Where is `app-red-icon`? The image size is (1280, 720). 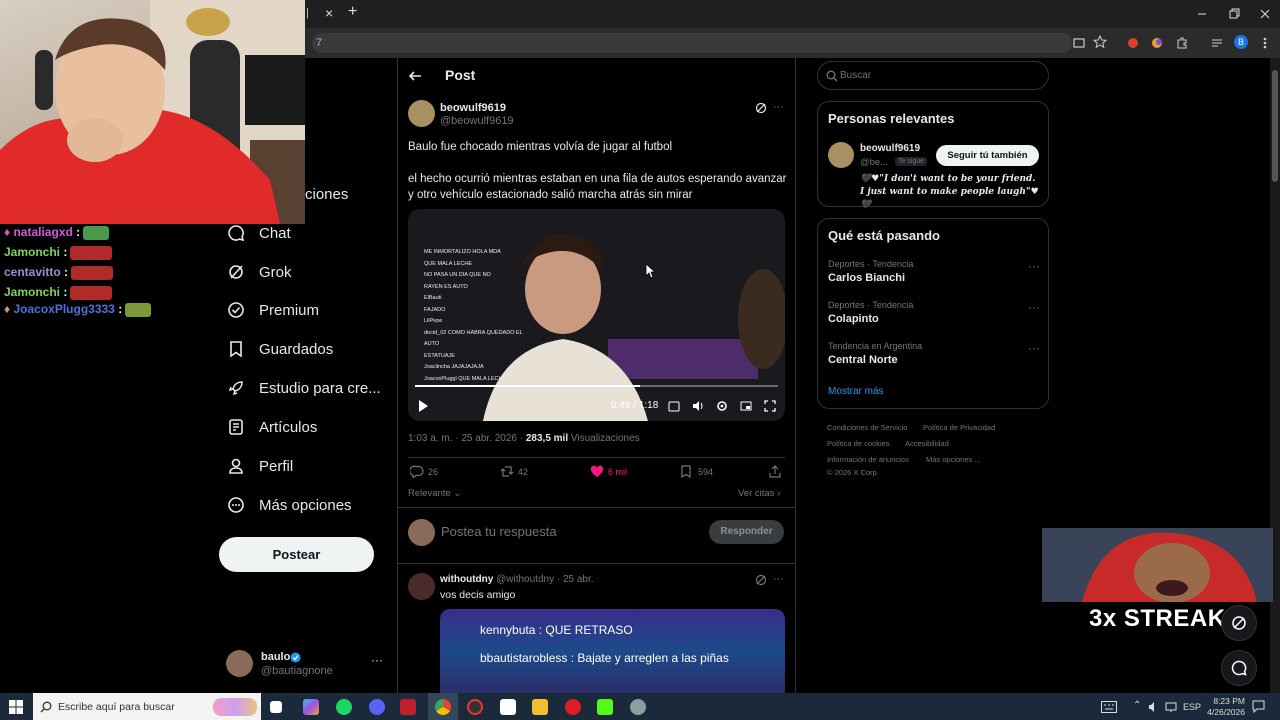 app-red-icon is located at coordinates (408, 707).